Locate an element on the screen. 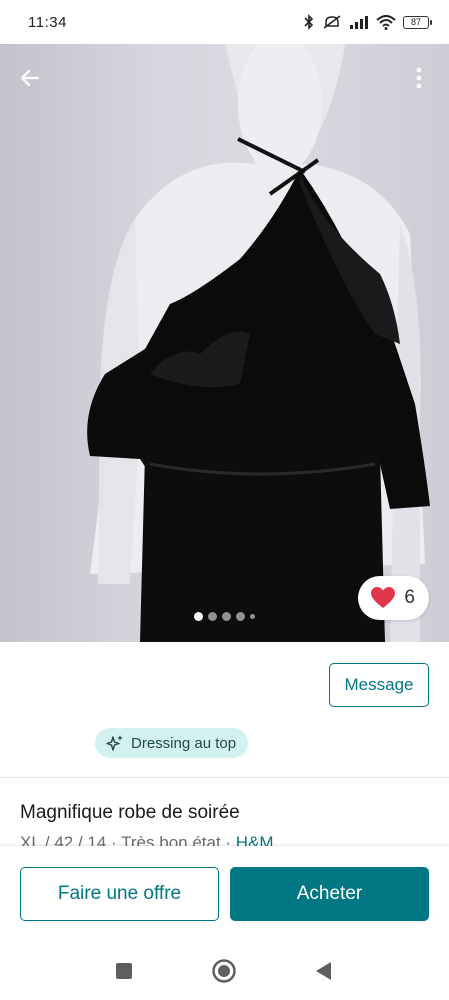  status-icons: 87 is located at coordinates (367, 22).